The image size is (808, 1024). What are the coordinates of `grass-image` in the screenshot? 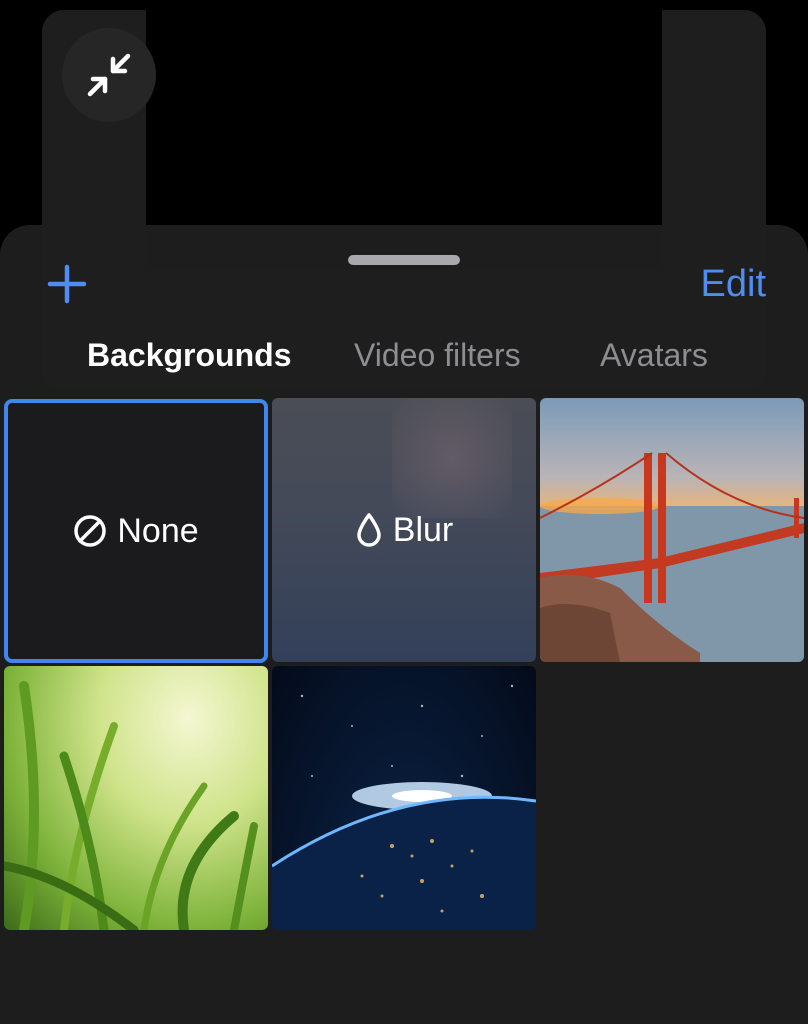 It's located at (131, 805).